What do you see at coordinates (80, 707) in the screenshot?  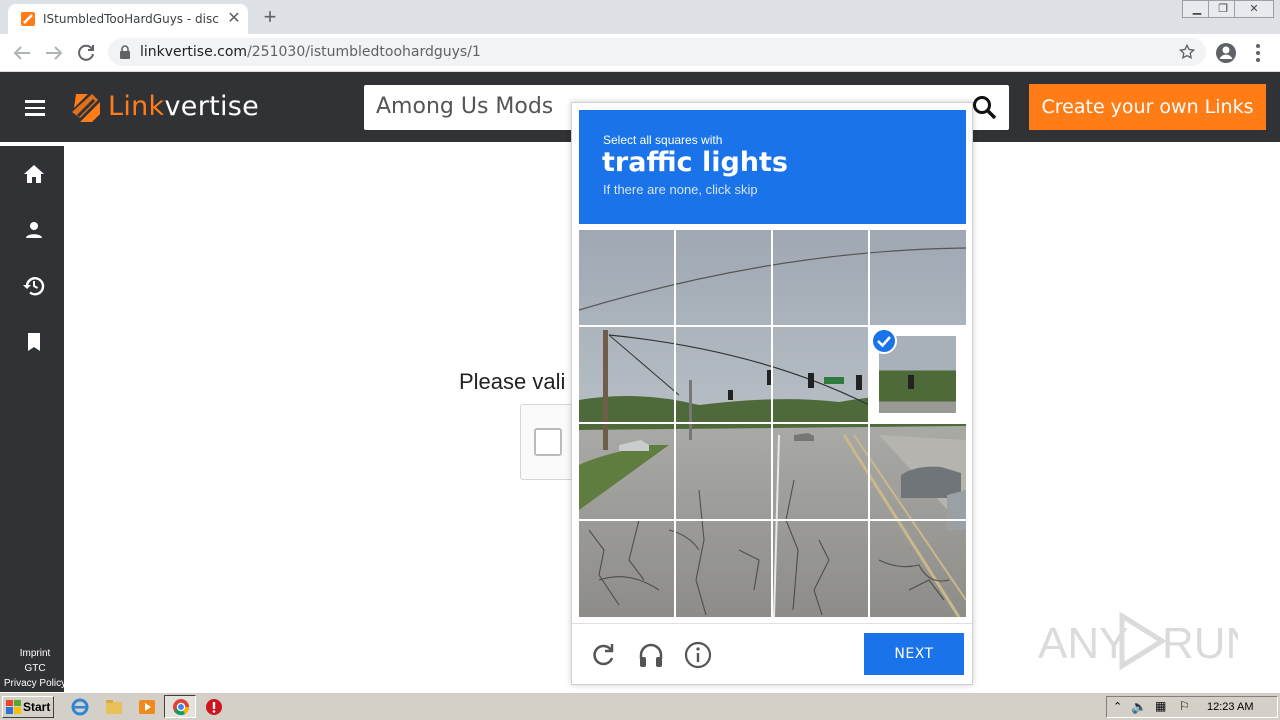 I see `internet-explorer-icon` at bounding box center [80, 707].